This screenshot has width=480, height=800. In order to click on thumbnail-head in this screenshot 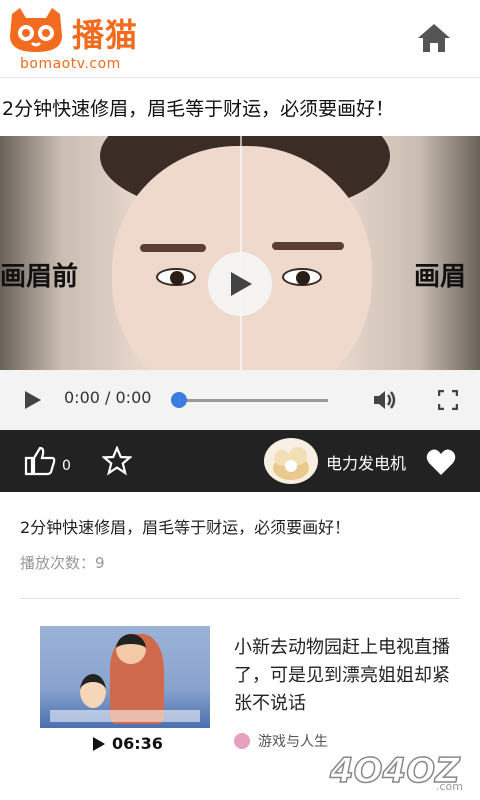, I will do `click(131, 649)`.